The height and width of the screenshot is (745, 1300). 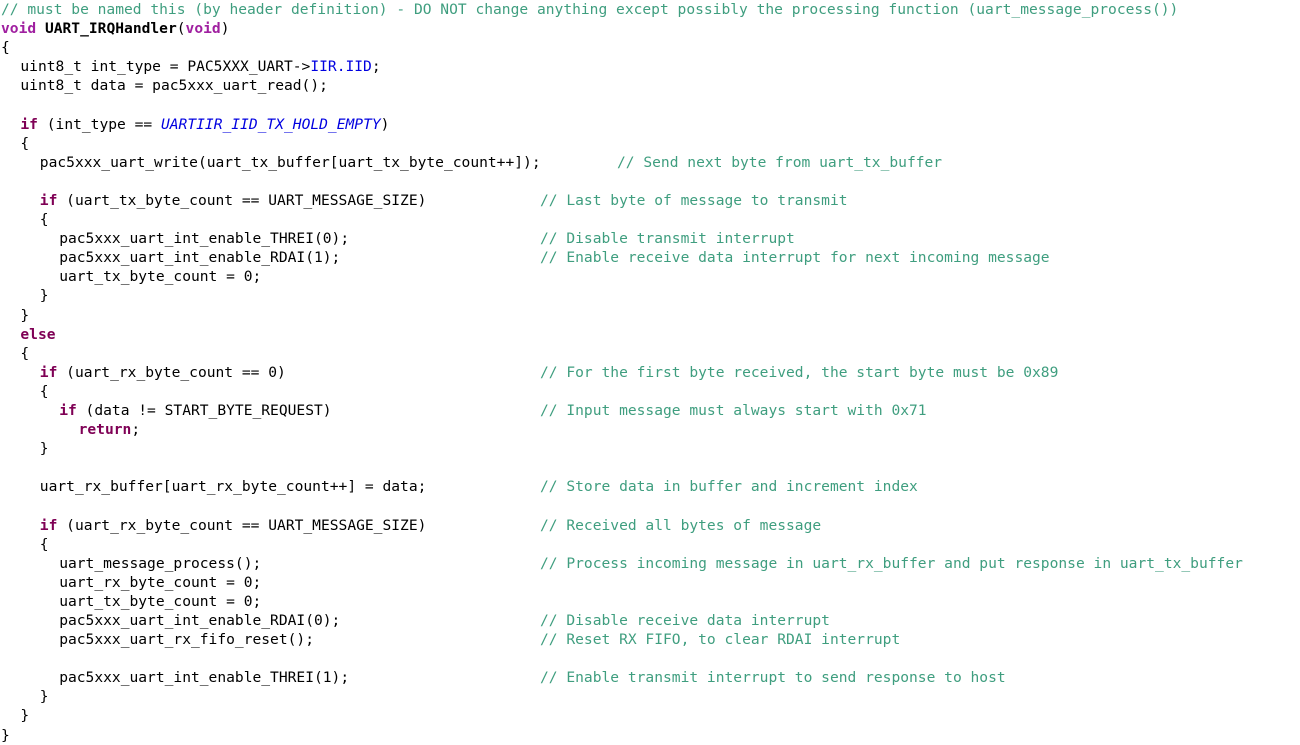 I want to click on token-plain: pac5xxx_uart_int_enable_RDAI(0);, so click(x=200, y=620).